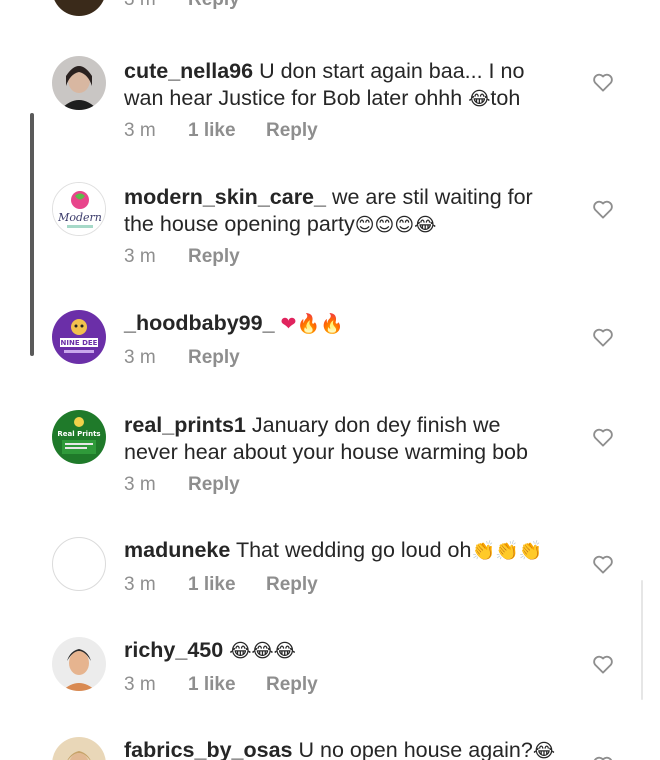  What do you see at coordinates (185, 425) in the screenshot?
I see `comment-username: real_prints1` at bounding box center [185, 425].